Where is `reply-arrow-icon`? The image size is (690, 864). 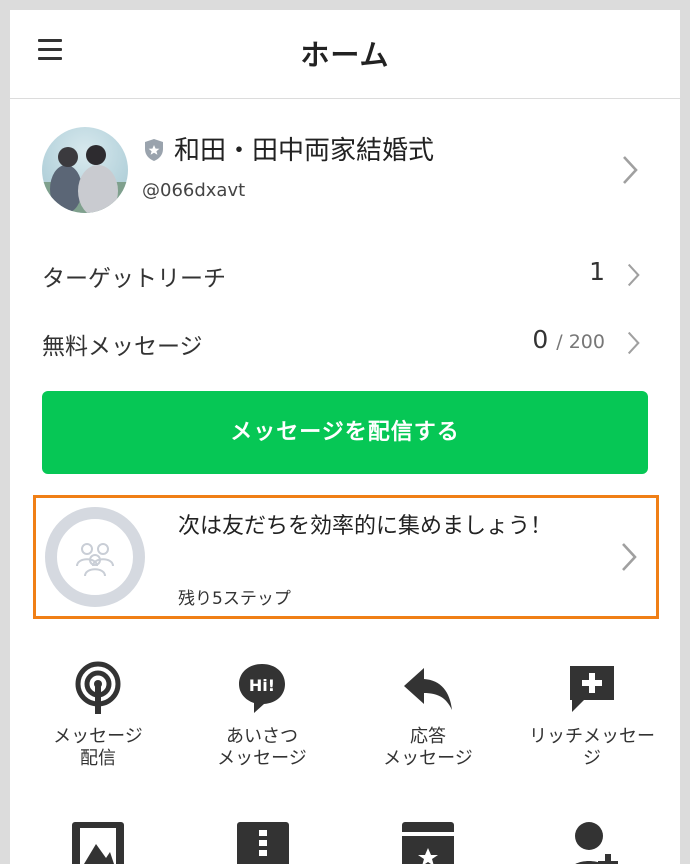 reply-arrow-icon is located at coordinates (428, 689).